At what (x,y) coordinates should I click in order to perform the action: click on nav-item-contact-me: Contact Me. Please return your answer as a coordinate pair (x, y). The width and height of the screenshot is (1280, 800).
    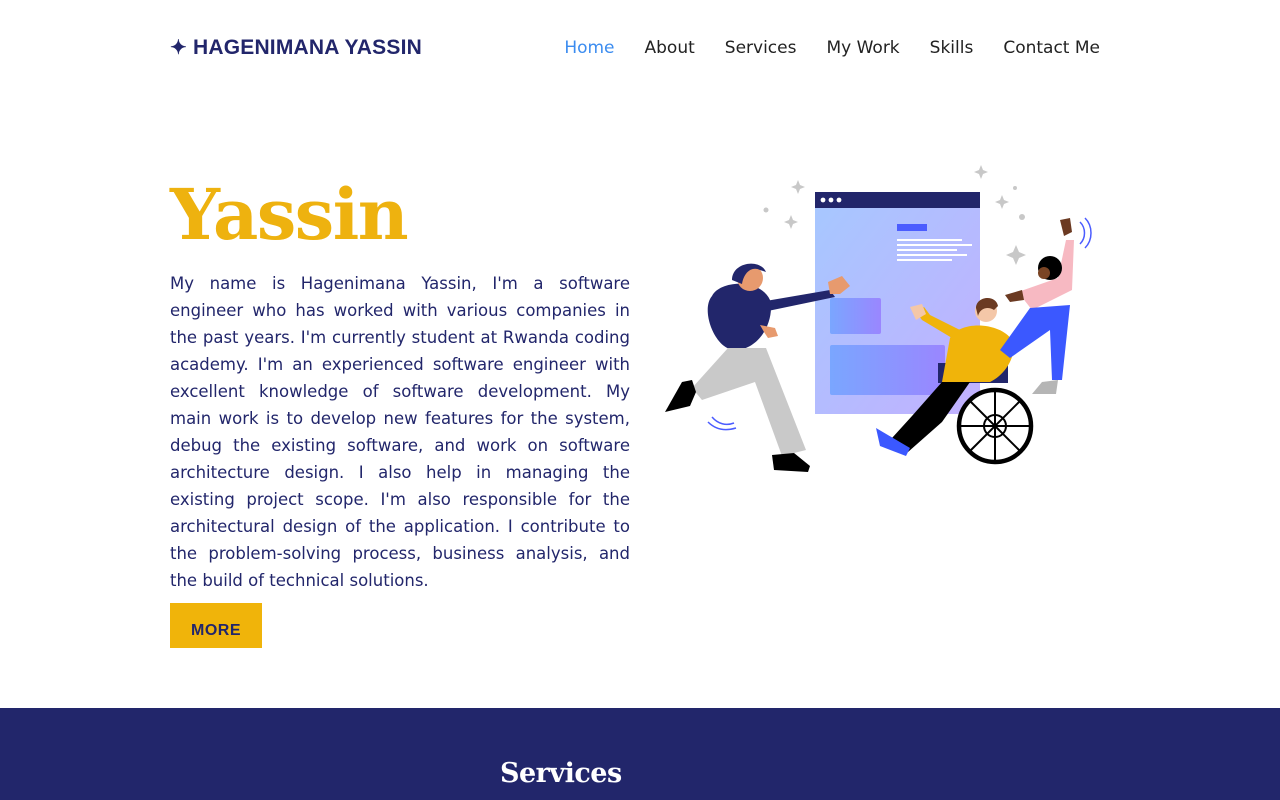
    Looking at the image, I should click on (1051, 48).